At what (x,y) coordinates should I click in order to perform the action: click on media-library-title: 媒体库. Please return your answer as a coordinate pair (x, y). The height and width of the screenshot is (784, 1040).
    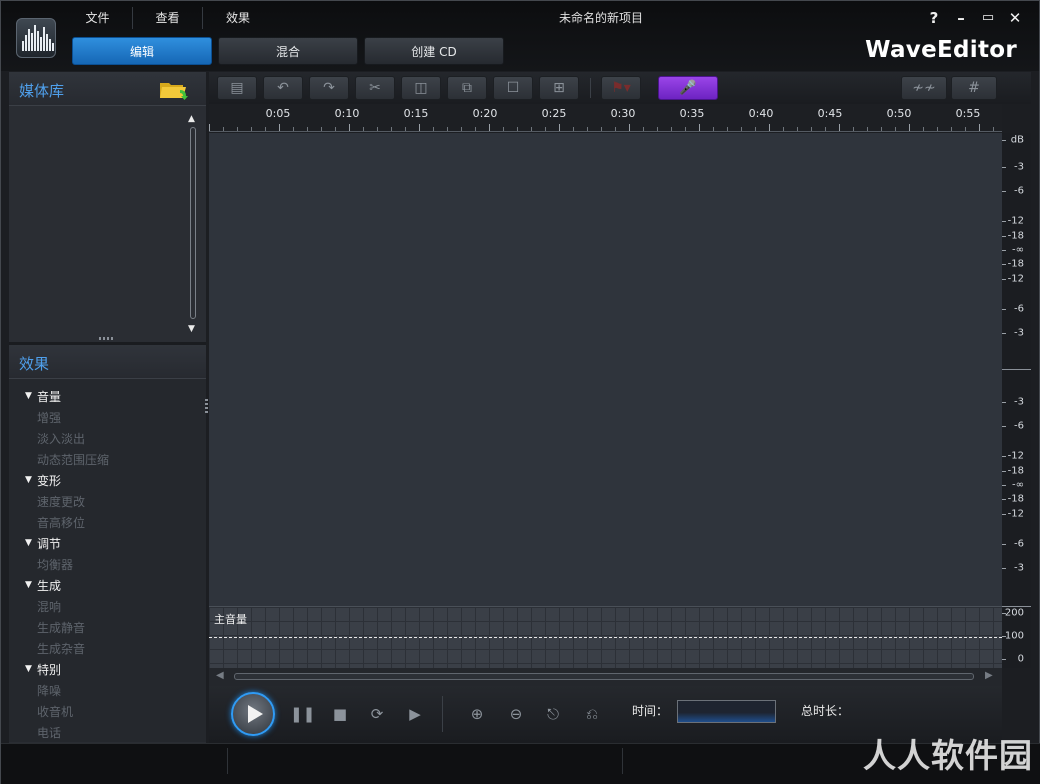
    Looking at the image, I should click on (42, 91).